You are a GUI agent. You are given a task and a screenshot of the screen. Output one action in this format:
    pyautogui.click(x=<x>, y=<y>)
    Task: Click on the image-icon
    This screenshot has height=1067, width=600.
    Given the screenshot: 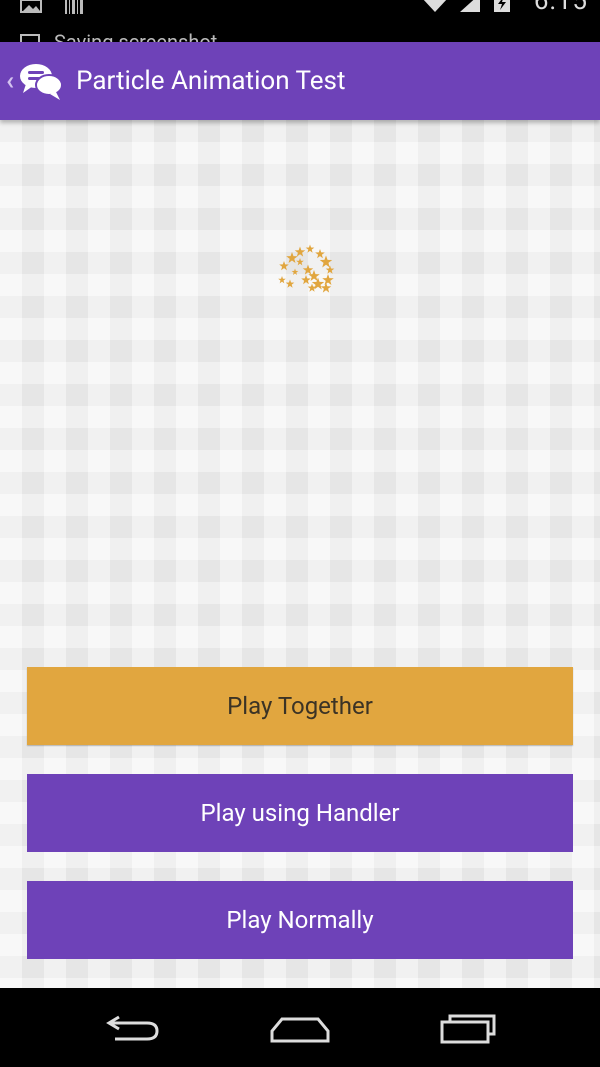 What is the action you would take?
    pyautogui.click(x=31, y=6)
    